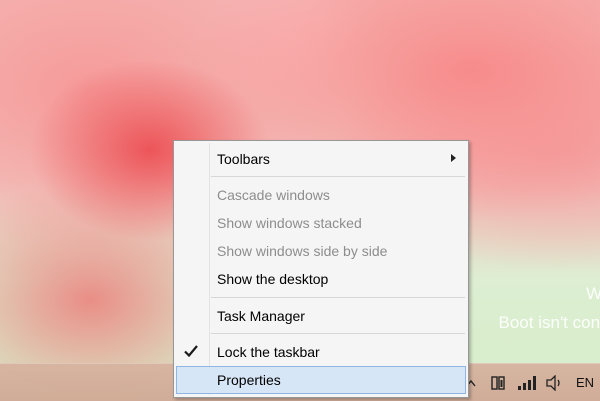  Describe the element at coordinates (499, 383) in the screenshot. I see `action-center-flag-icon` at that location.